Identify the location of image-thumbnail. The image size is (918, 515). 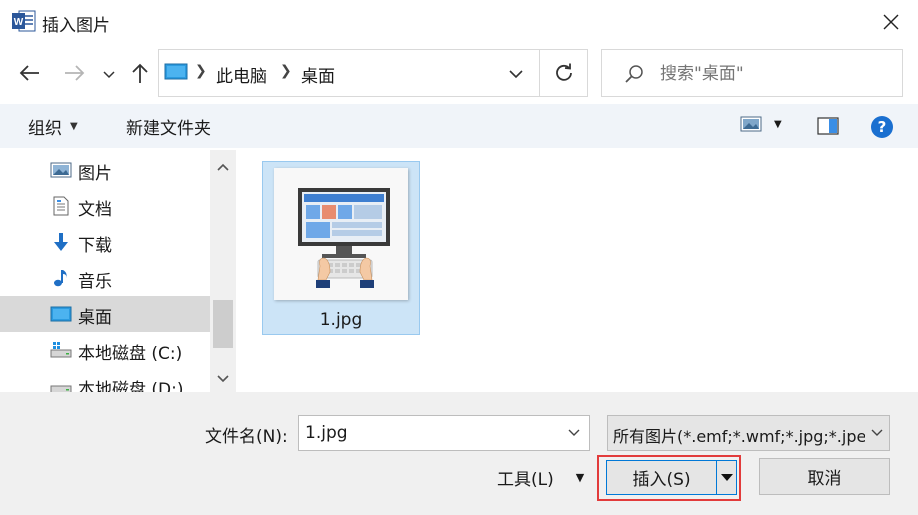
(341, 234).